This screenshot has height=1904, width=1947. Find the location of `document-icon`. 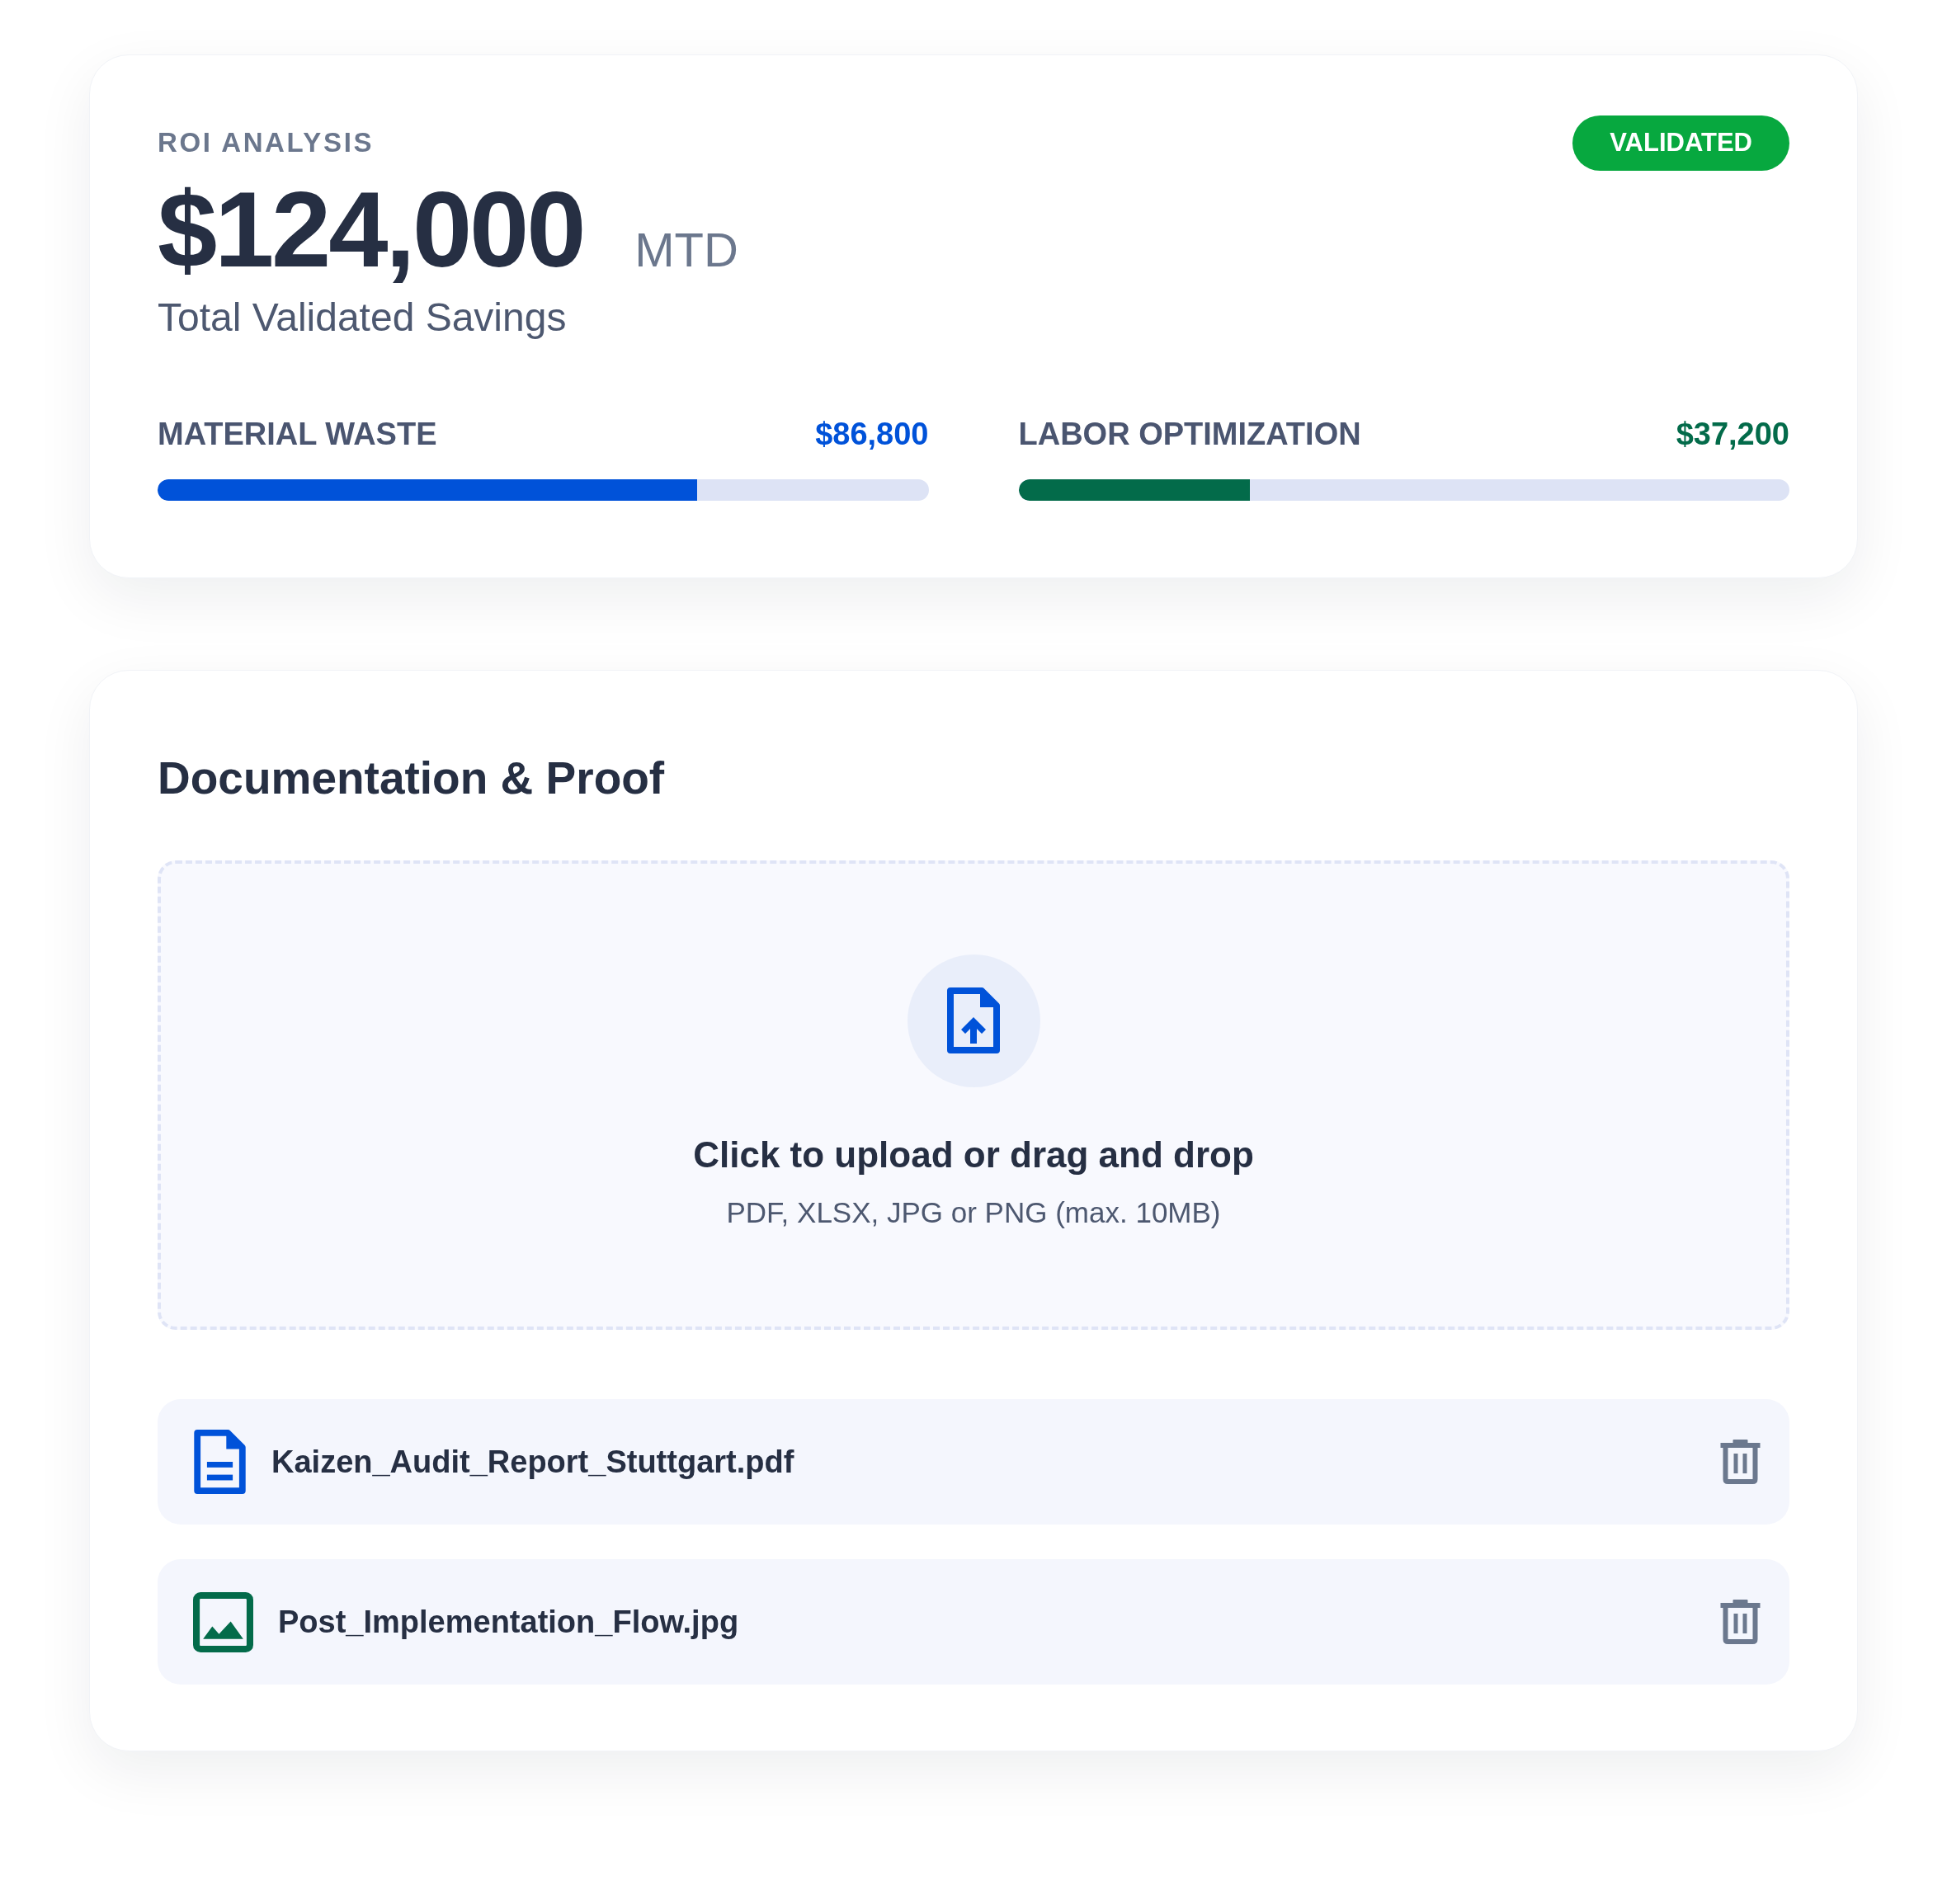

document-icon is located at coordinates (220, 1462).